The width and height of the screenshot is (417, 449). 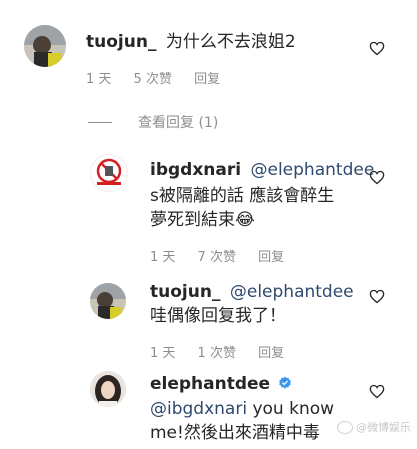 What do you see at coordinates (195, 170) in the screenshot?
I see `username: ibgdxnari` at bounding box center [195, 170].